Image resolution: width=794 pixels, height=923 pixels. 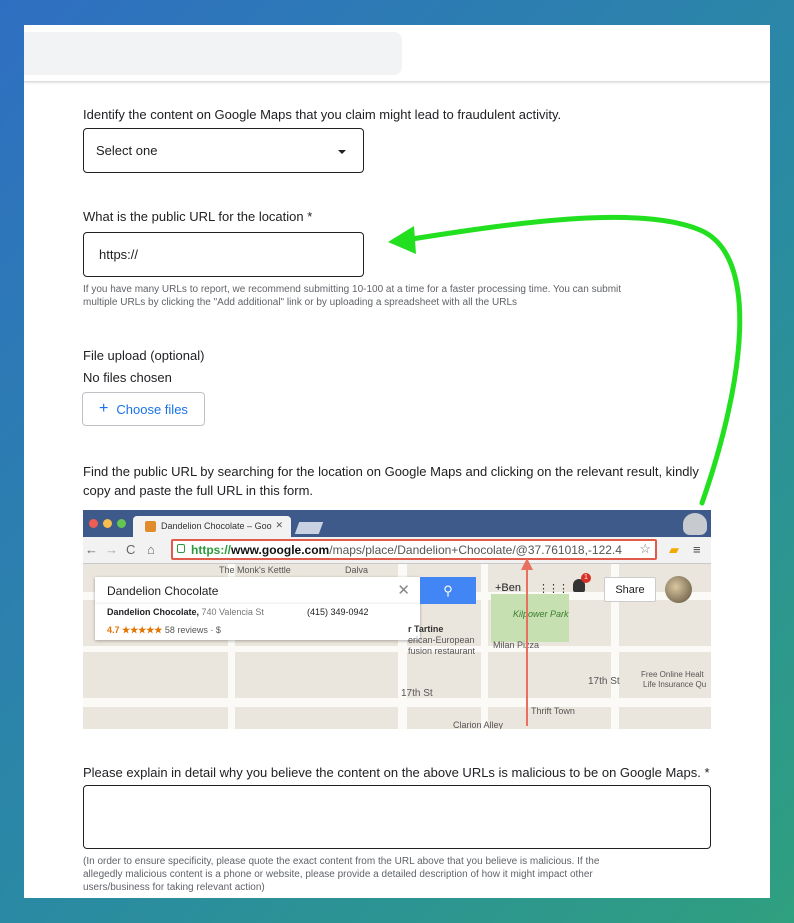 I want to click on select-value: Select one, so click(x=127, y=150).